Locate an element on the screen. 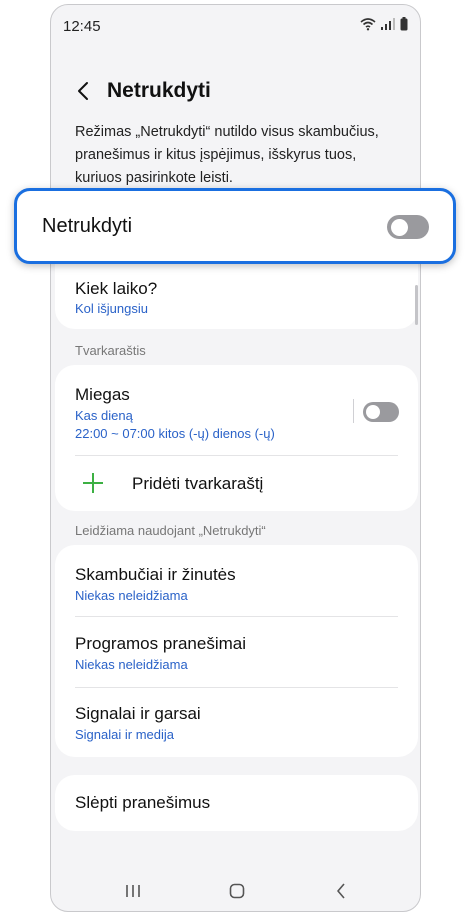 The height and width of the screenshot is (915, 470). schedule-item-label: Miegas is located at coordinates (102, 394).